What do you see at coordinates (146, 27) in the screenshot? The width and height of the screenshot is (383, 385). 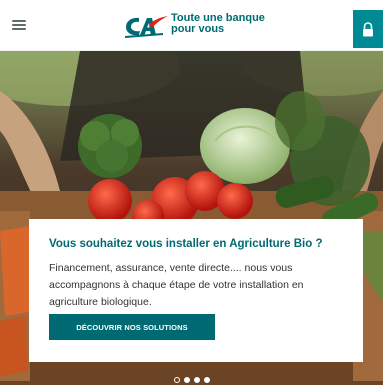 I see `ca-logo-mark-icon` at bounding box center [146, 27].